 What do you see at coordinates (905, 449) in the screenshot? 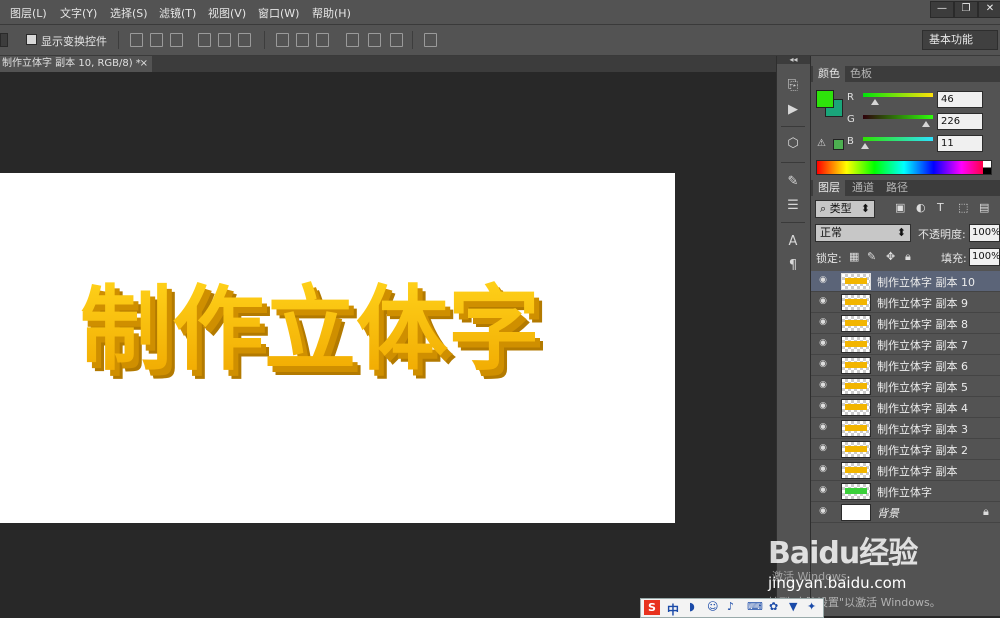
I see `layer-row: ◉ 制作立体字 副本 2` at bounding box center [905, 449].